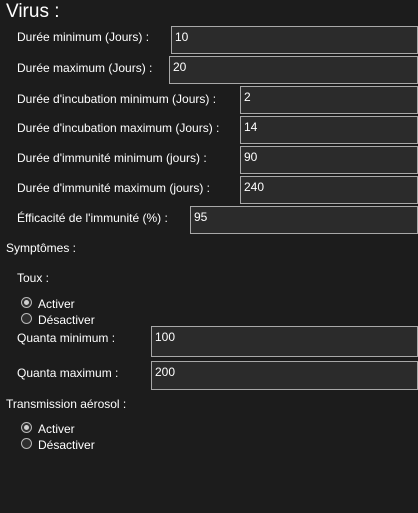 The image size is (418, 513). Describe the element at coordinates (329, 160) in the screenshot. I see `immunity-min-field: 90` at that location.